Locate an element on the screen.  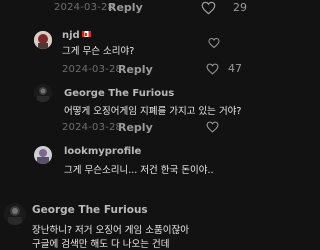
reply-text: 그게 무슨 소리야? is located at coordinates (98, 51).